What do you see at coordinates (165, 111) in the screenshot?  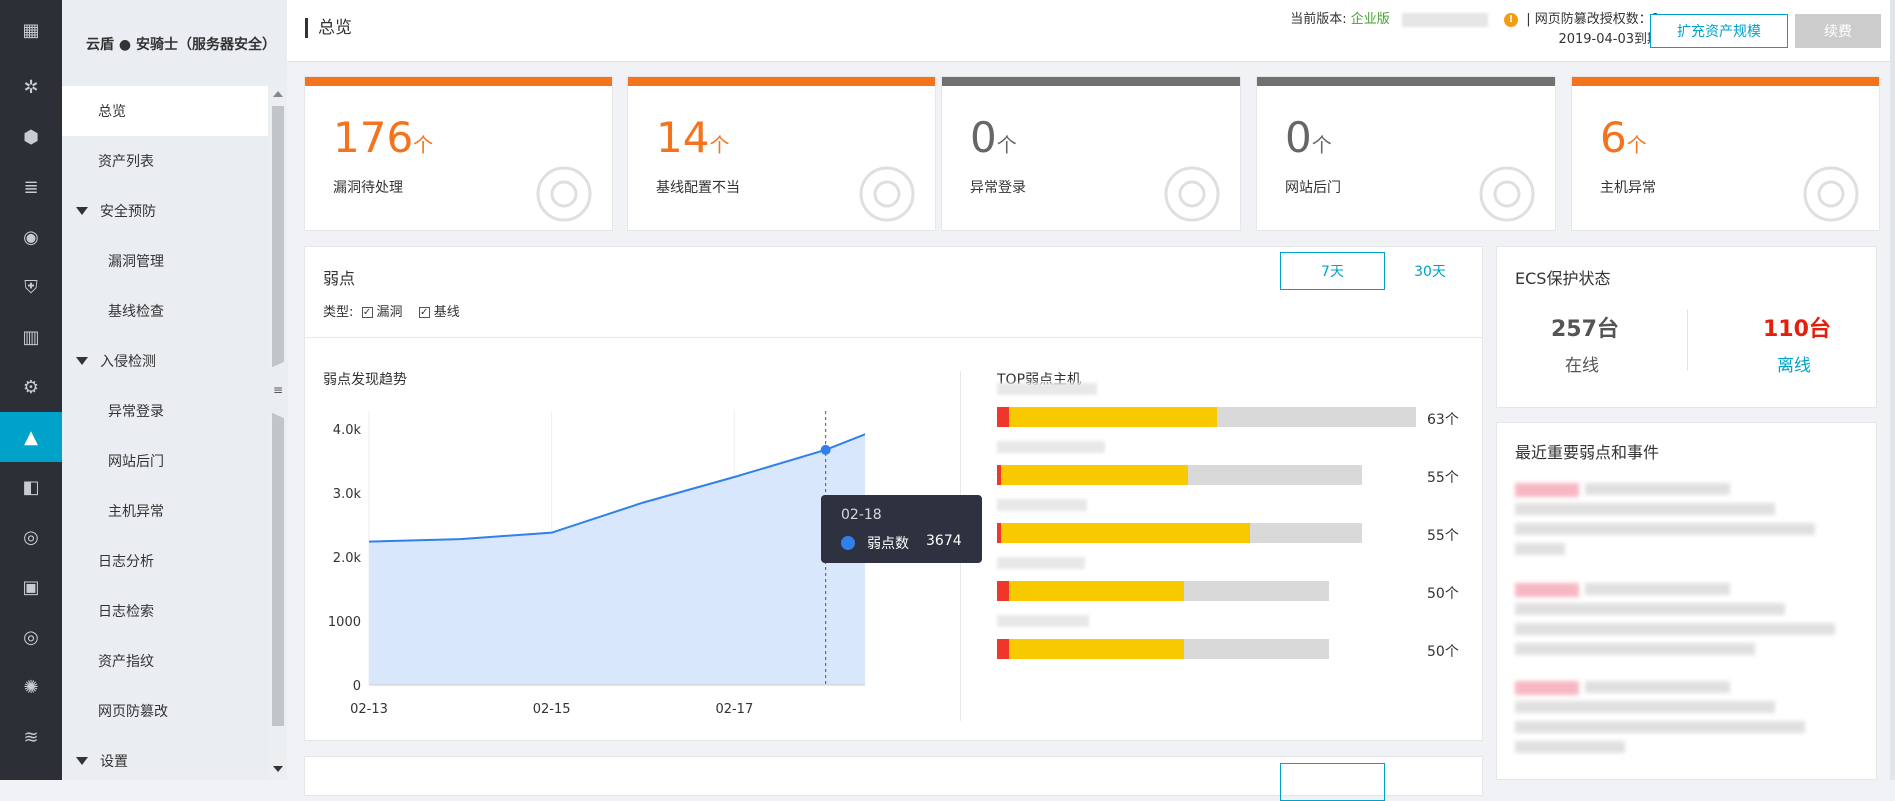 I see `sidebar-item-0: 总览` at bounding box center [165, 111].